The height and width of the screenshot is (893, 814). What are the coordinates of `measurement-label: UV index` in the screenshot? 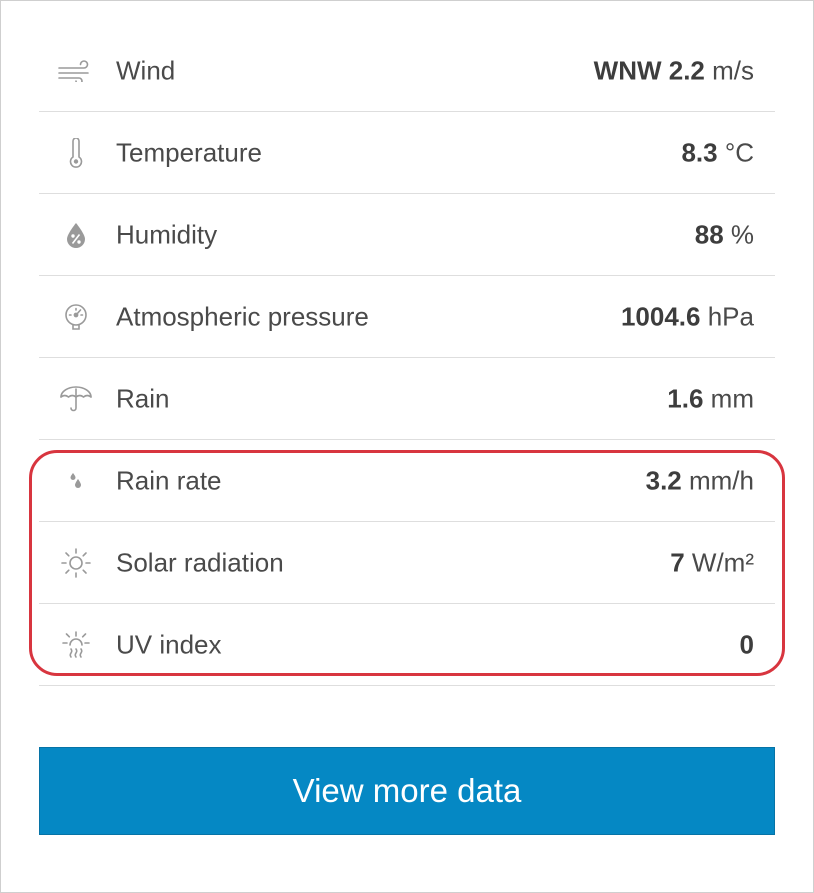 It's located at (169, 644).